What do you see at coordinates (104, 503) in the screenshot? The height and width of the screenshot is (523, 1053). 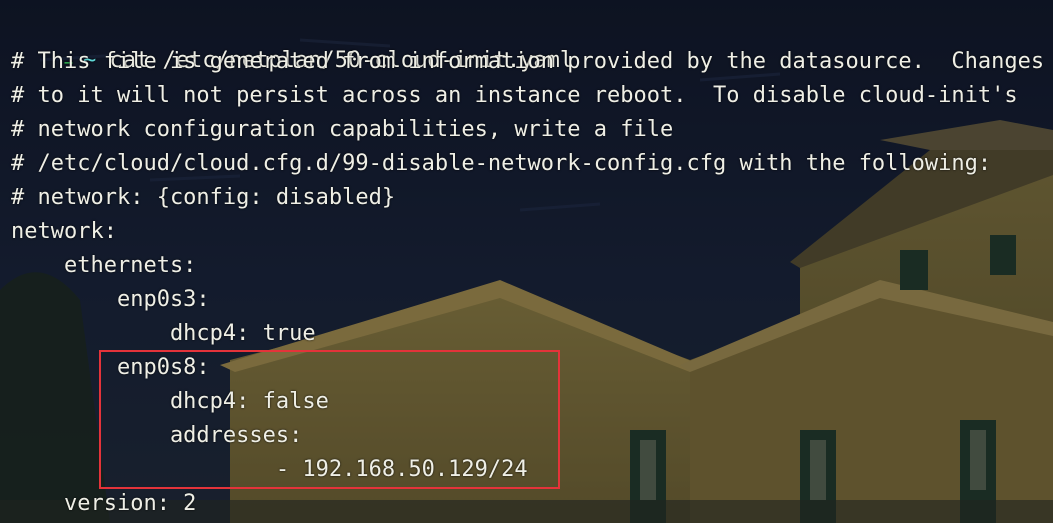 I see `output-line: version: 2` at bounding box center [104, 503].